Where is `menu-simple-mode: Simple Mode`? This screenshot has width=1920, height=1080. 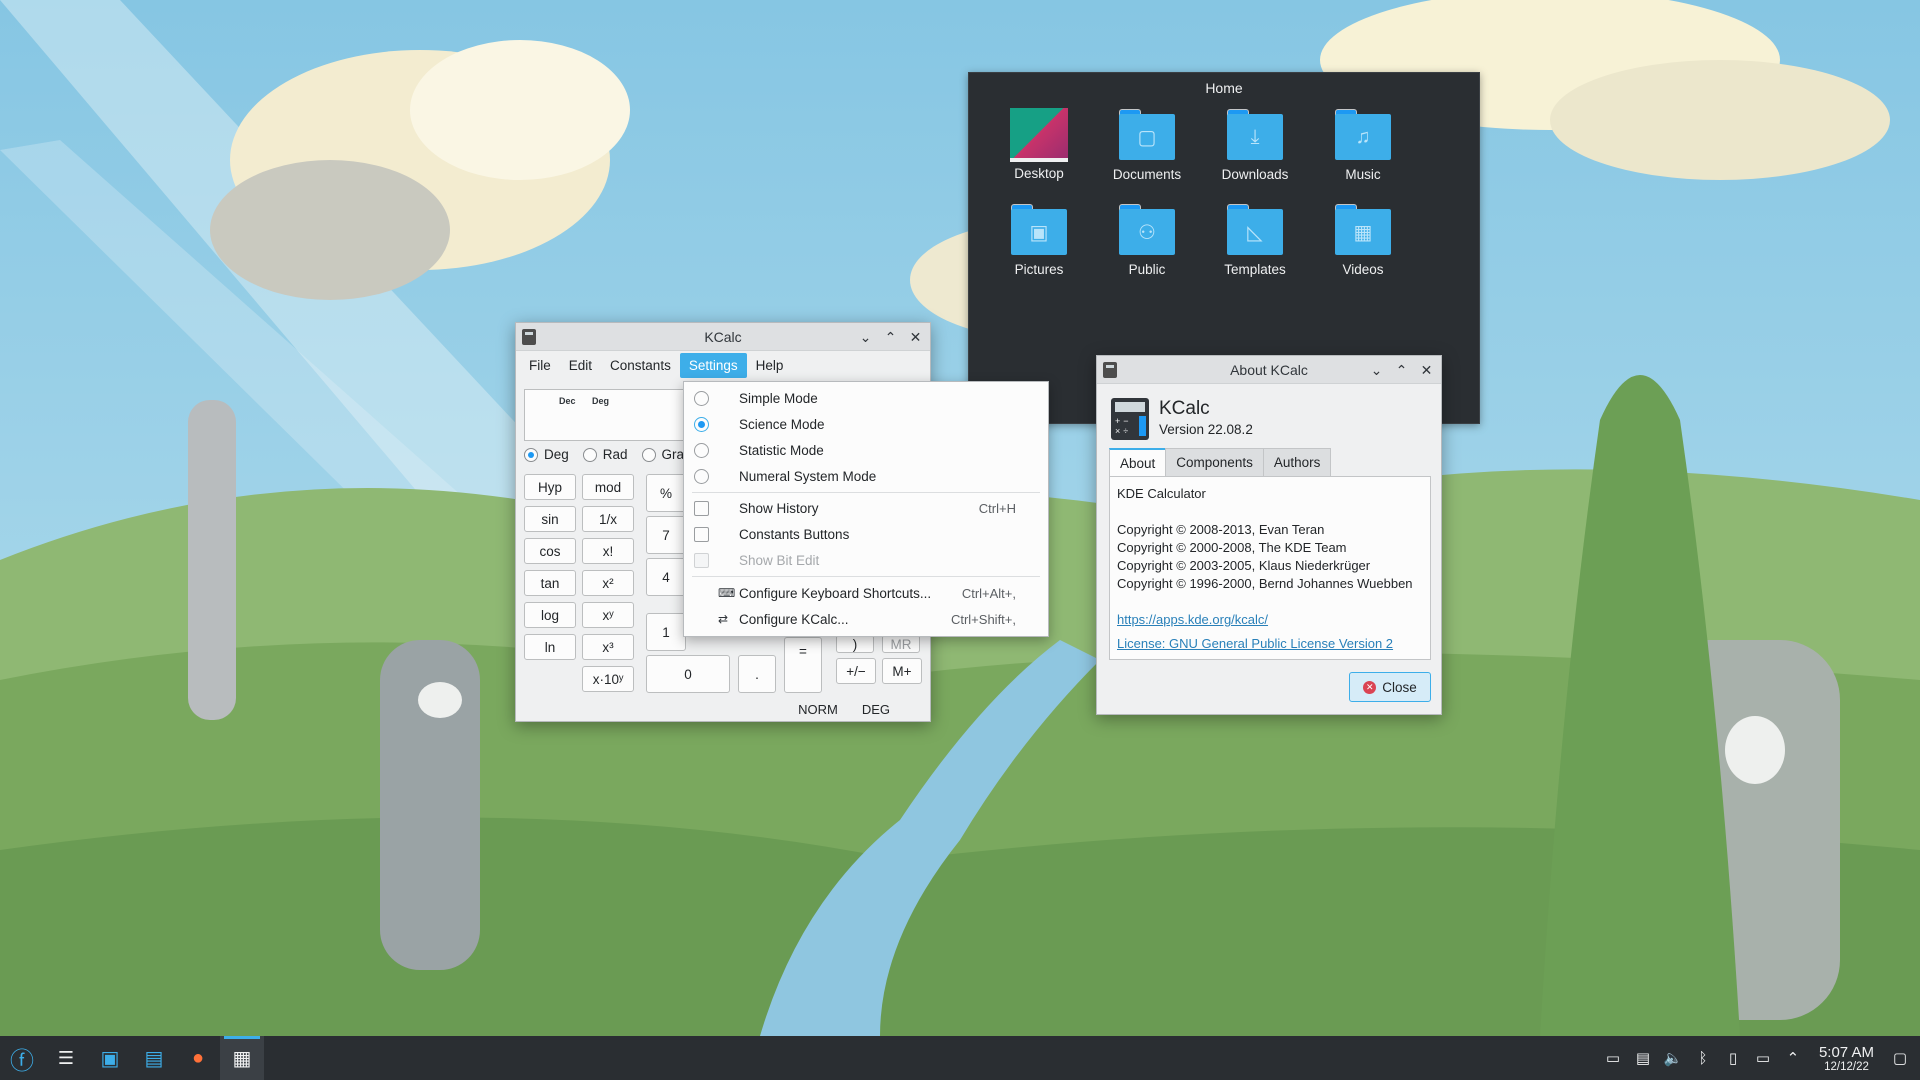 menu-simple-mode: Simple Mode is located at coordinates (866, 398).